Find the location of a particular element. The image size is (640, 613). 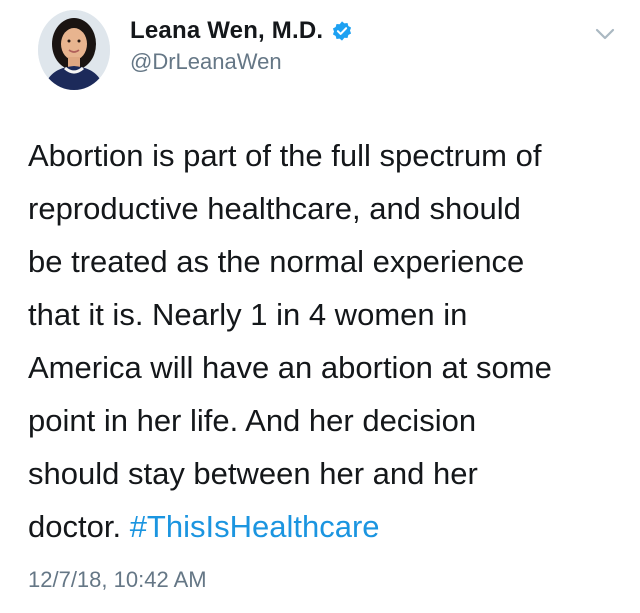

tweet-text-line: America will have an abortion at some is located at coordinates (290, 367).